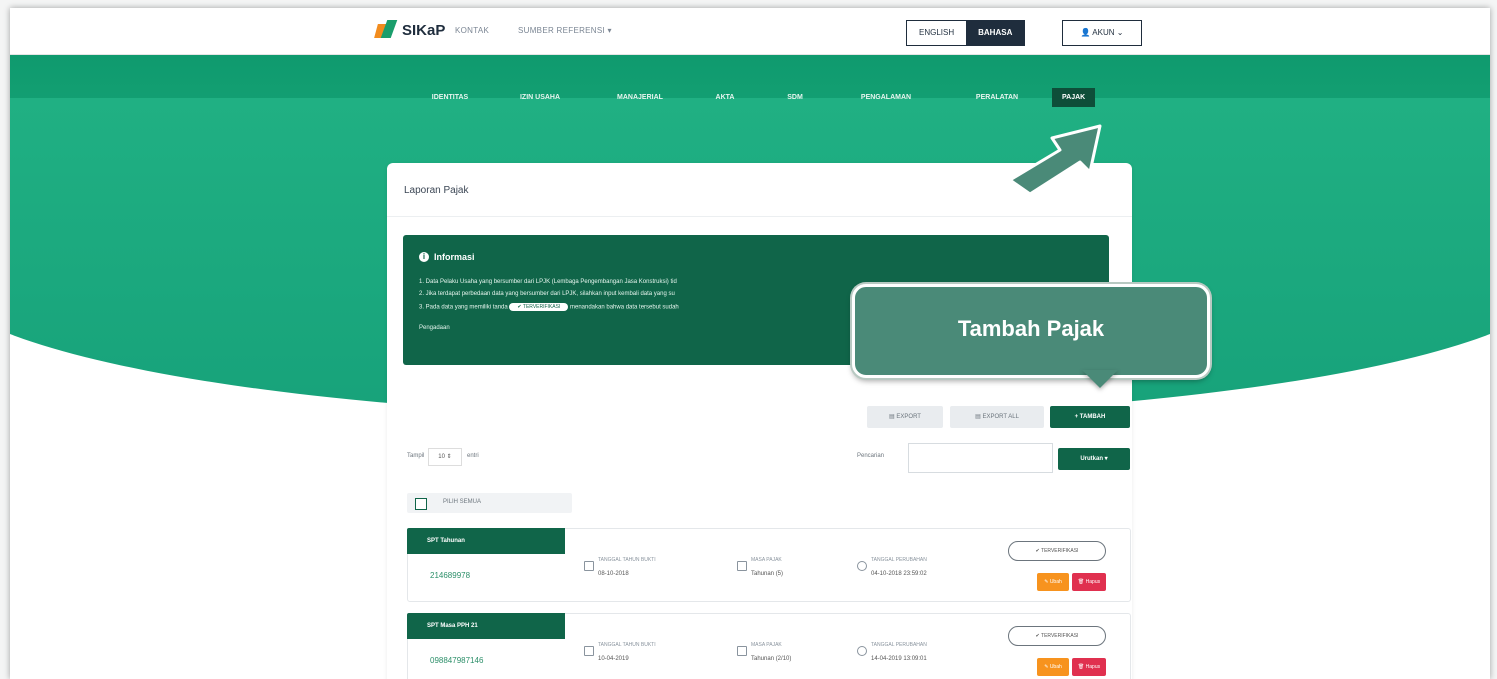  Describe the element at coordinates (892, 567) in the screenshot. I see `field-tanggal-perubahan: TANGGAL PERUBAHAN 04-10-2018 23:59:02` at that location.